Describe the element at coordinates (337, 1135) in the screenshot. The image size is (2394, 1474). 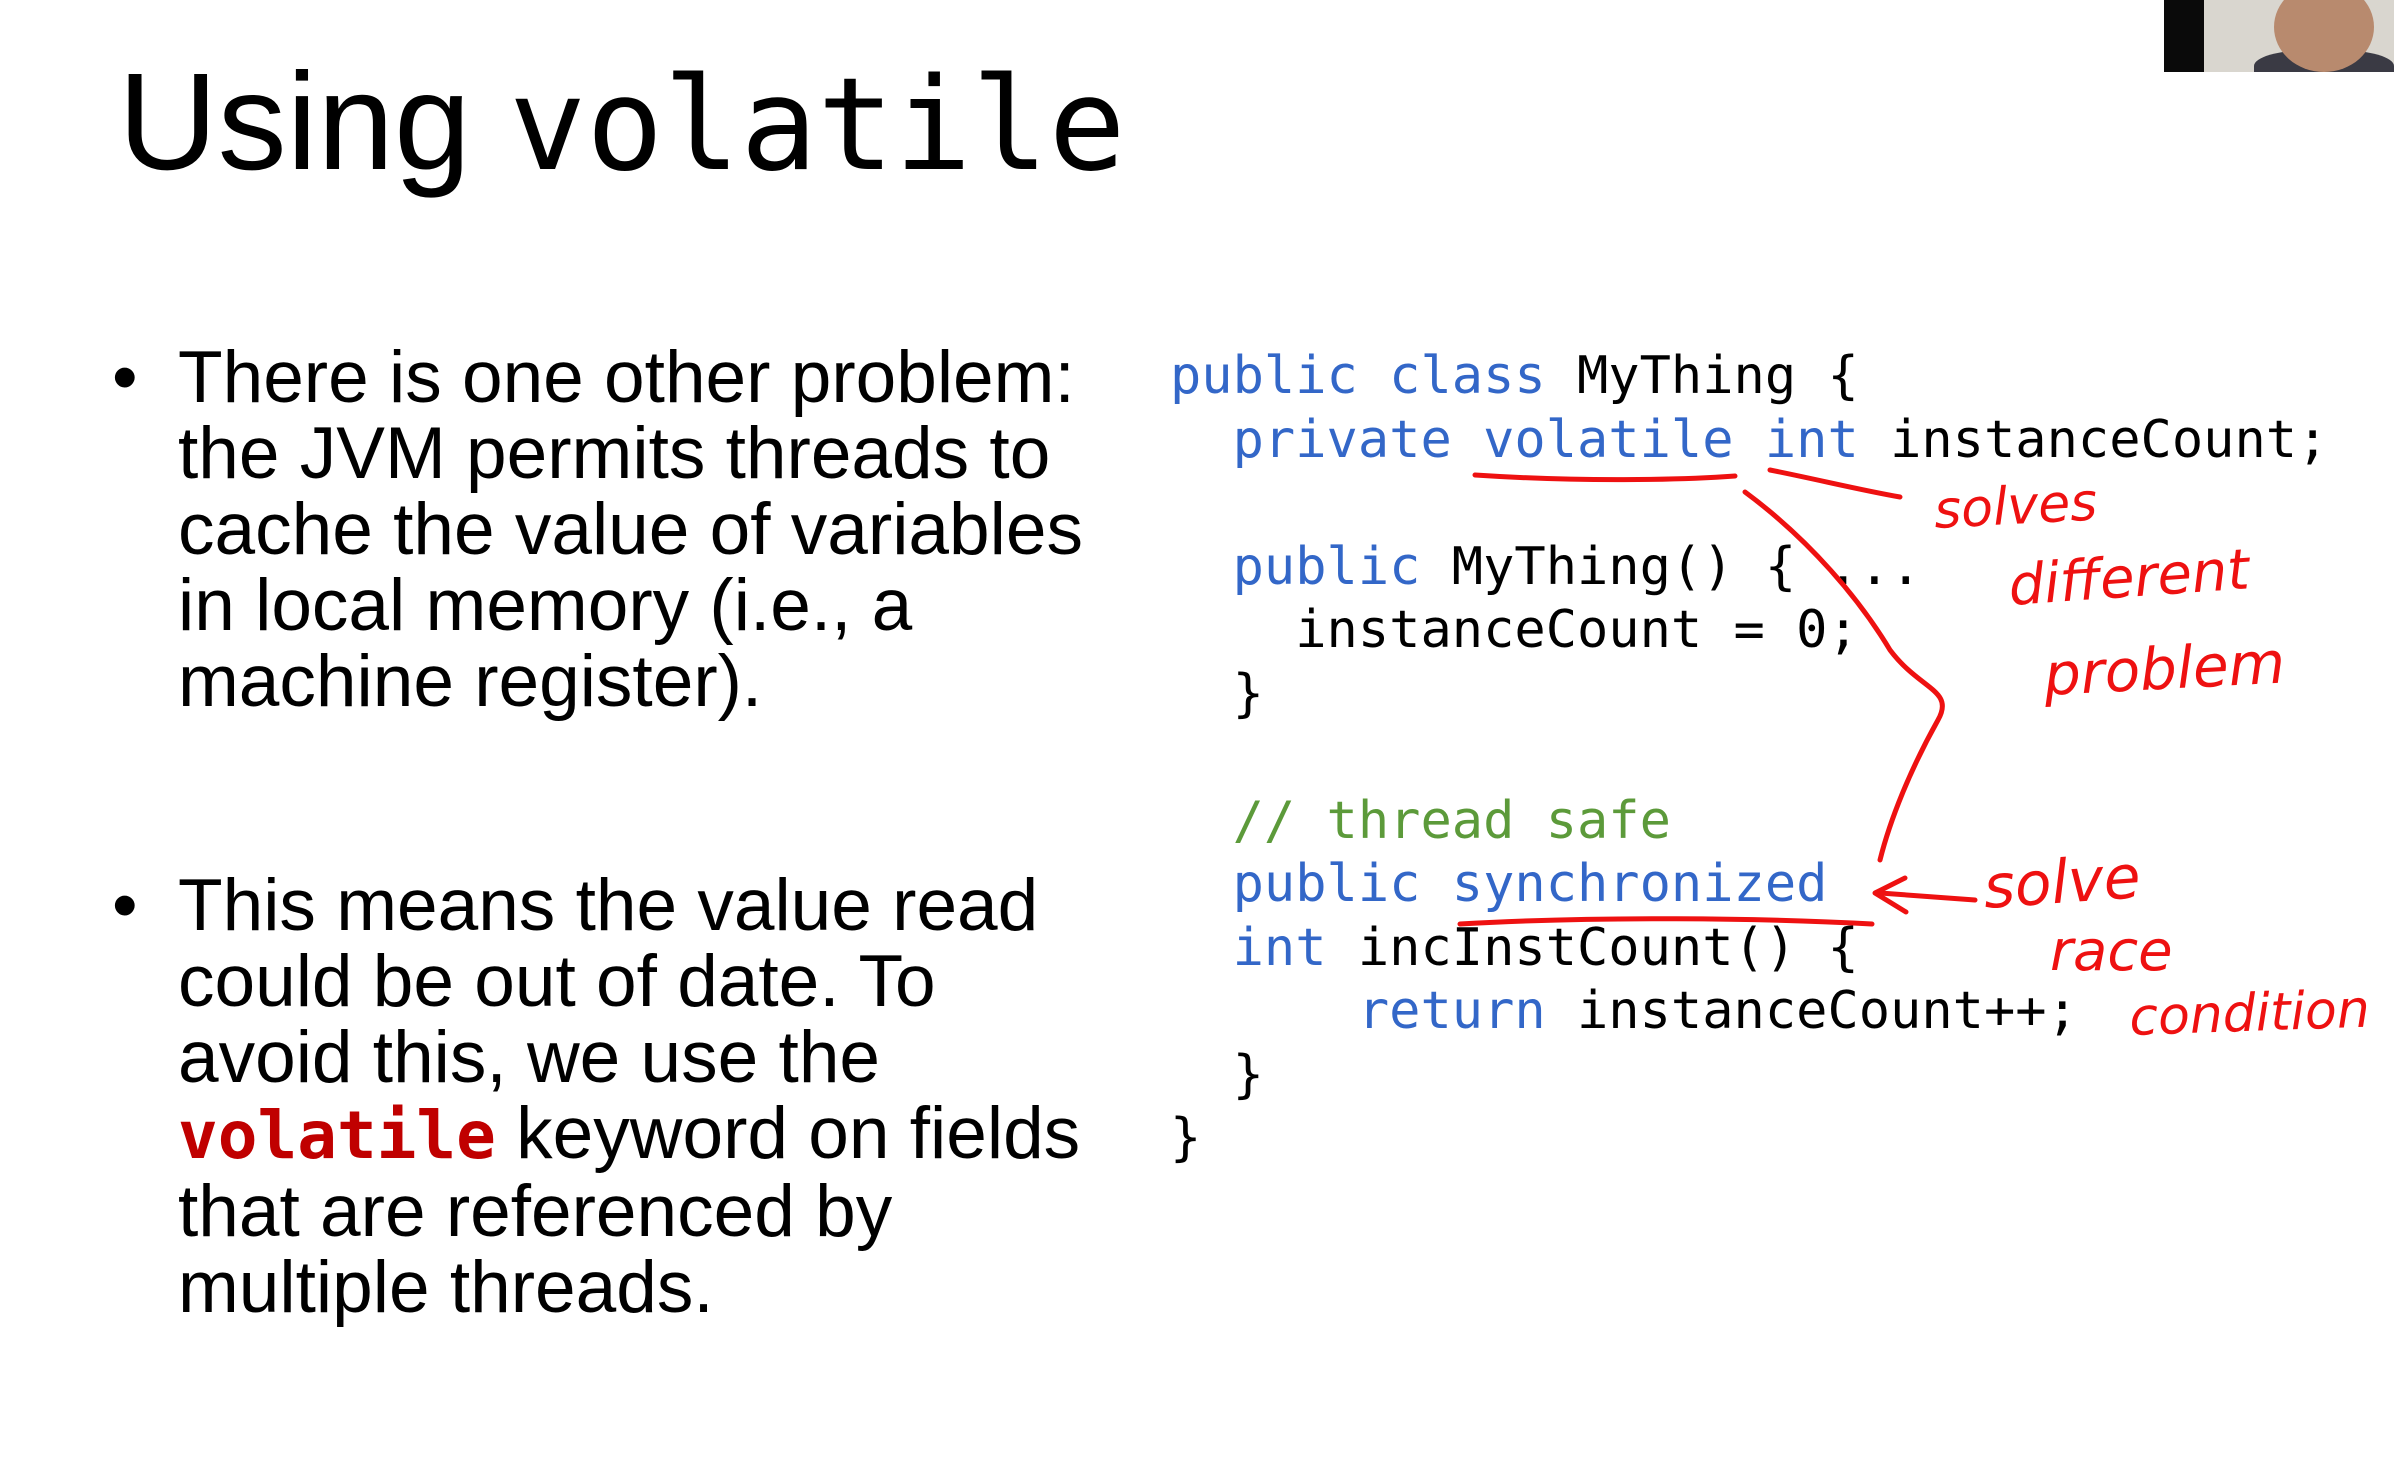
I see `volatile-keyword: volatile` at that location.